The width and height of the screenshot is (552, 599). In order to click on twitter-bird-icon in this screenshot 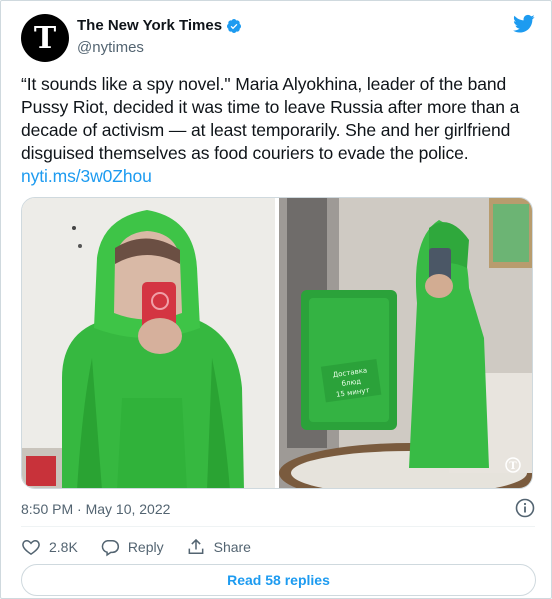, I will do `click(524, 24)`.